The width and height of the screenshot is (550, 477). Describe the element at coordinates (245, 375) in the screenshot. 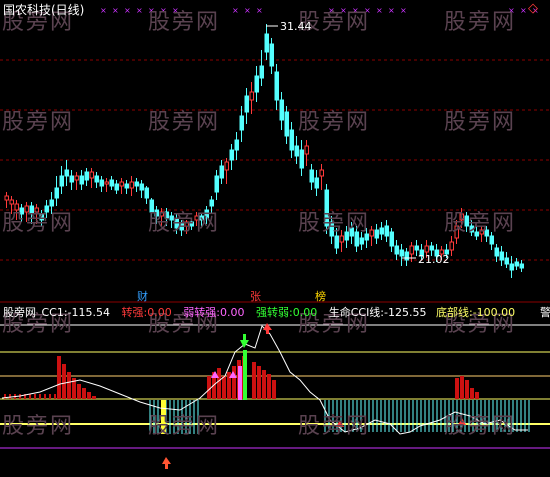

I see `green-signal-bar` at that location.